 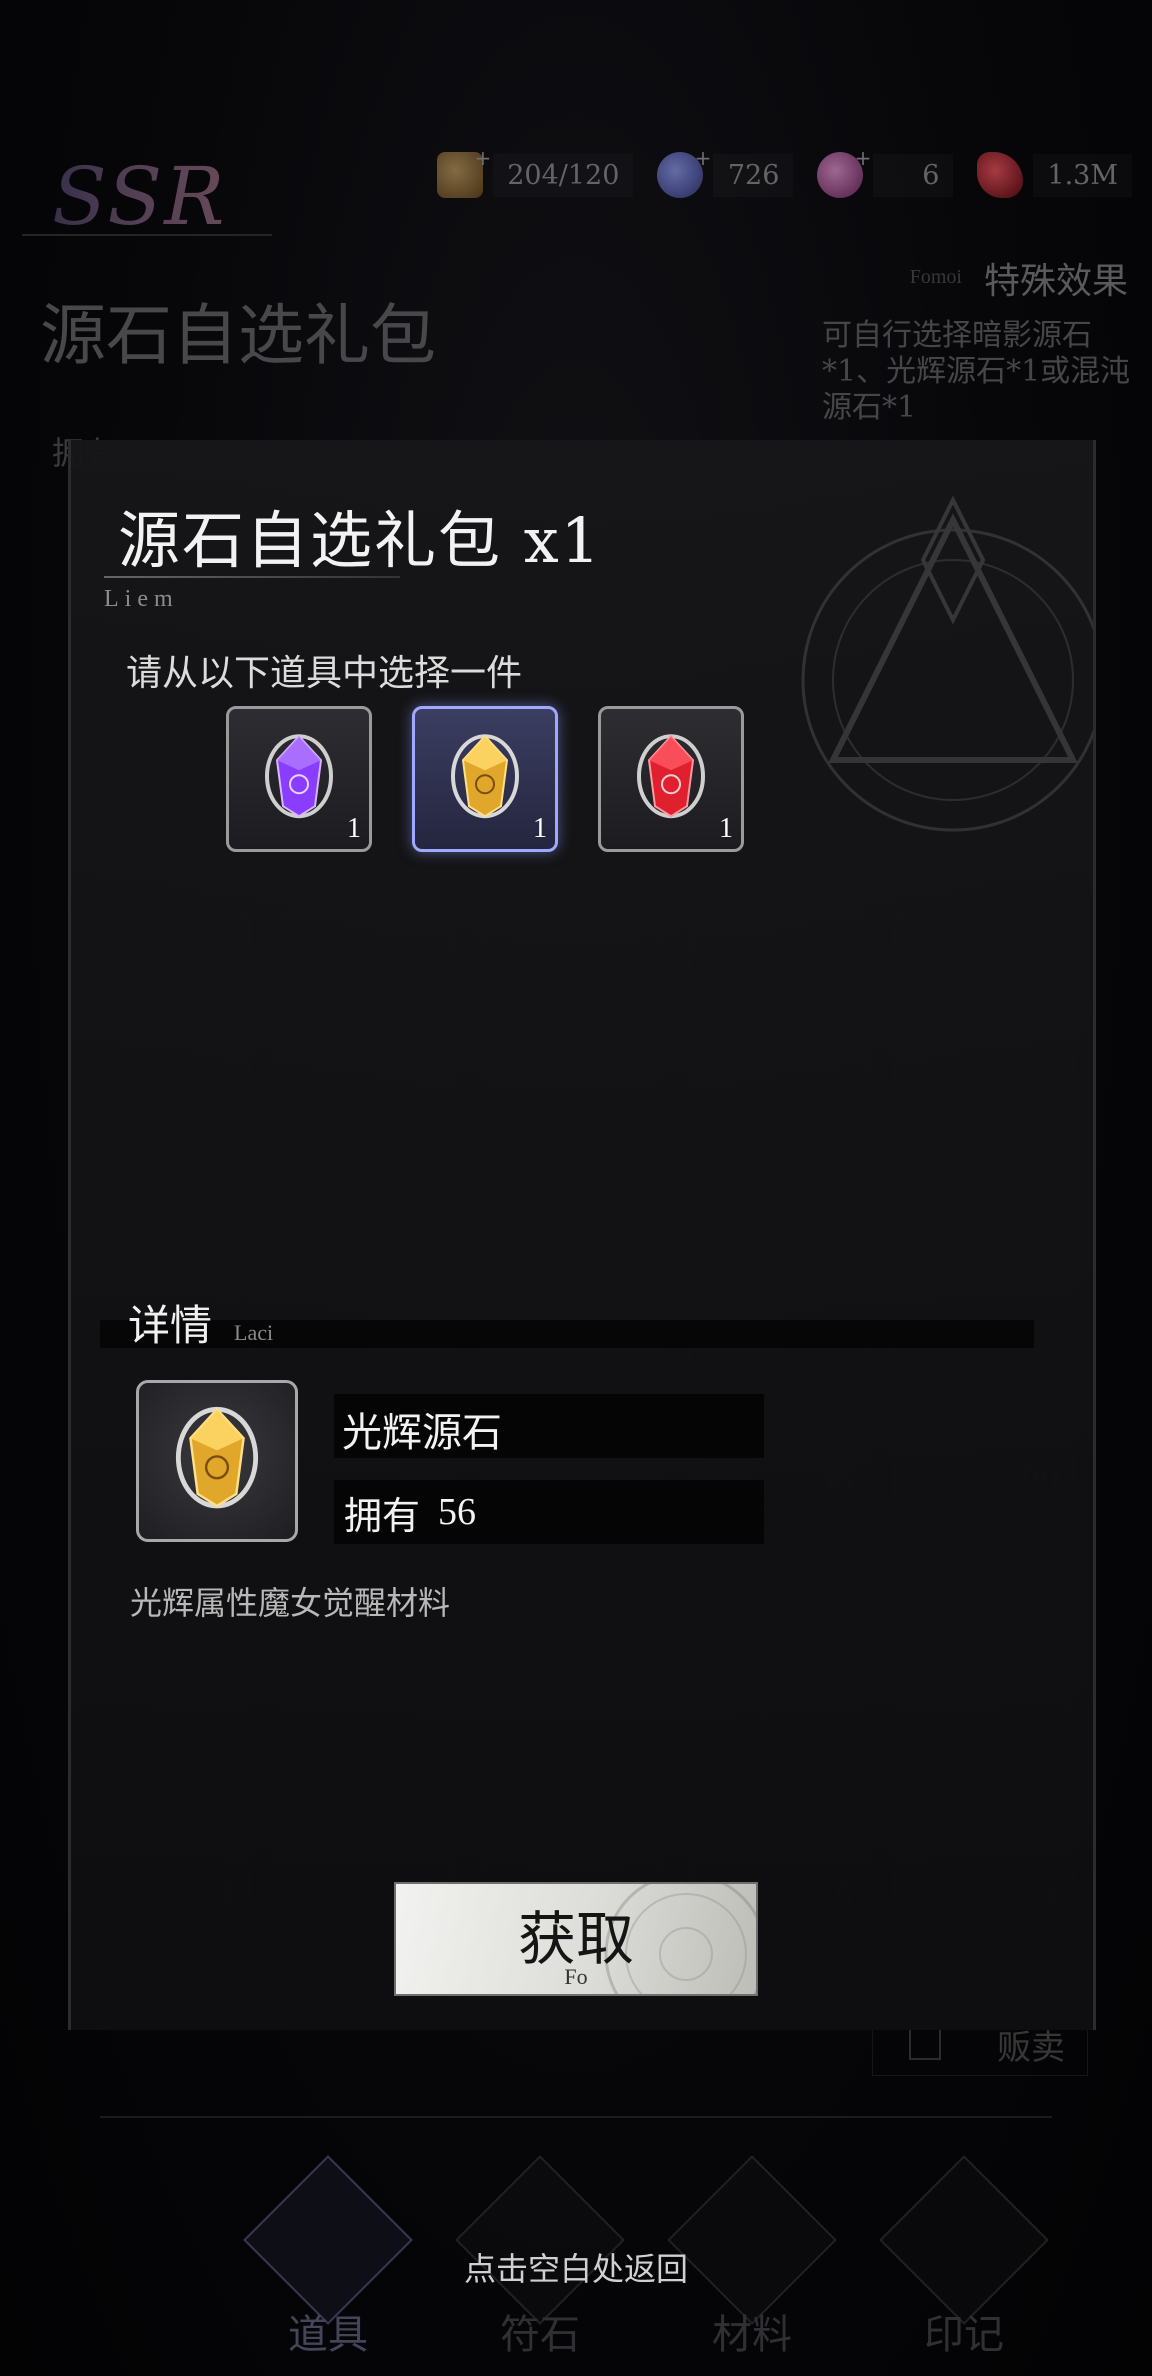 What do you see at coordinates (549, 1512) in the screenshot?
I see `owned-count-box: 拥有 56` at bounding box center [549, 1512].